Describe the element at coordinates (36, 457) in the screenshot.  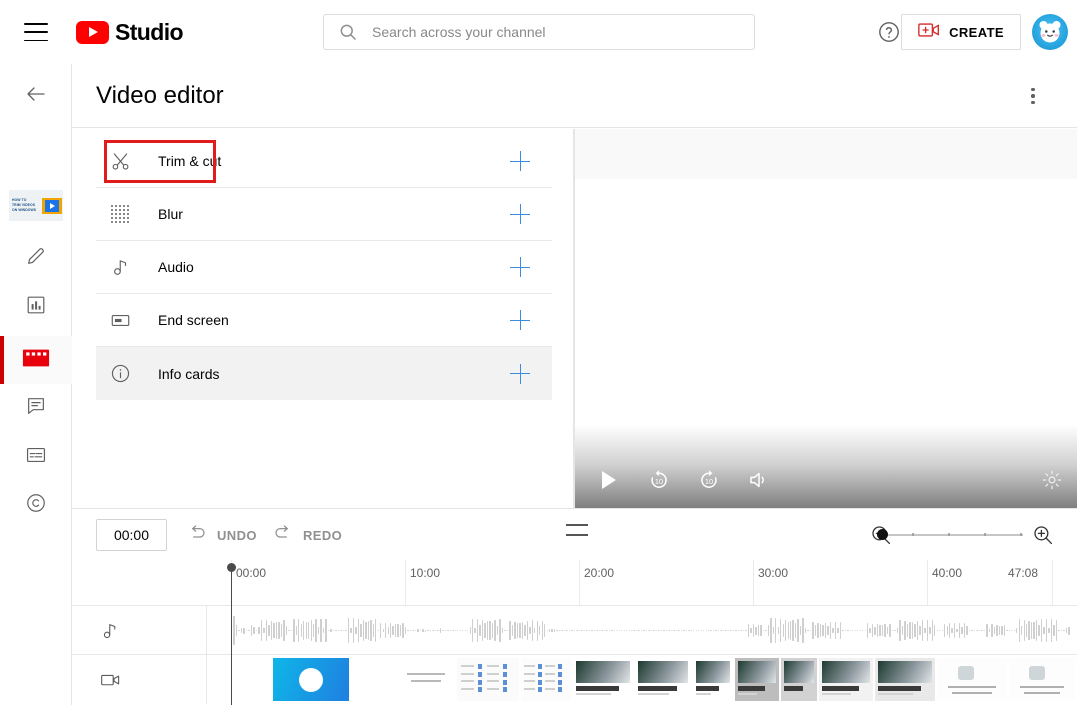
I see `sidebar-item-subtitles` at that location.